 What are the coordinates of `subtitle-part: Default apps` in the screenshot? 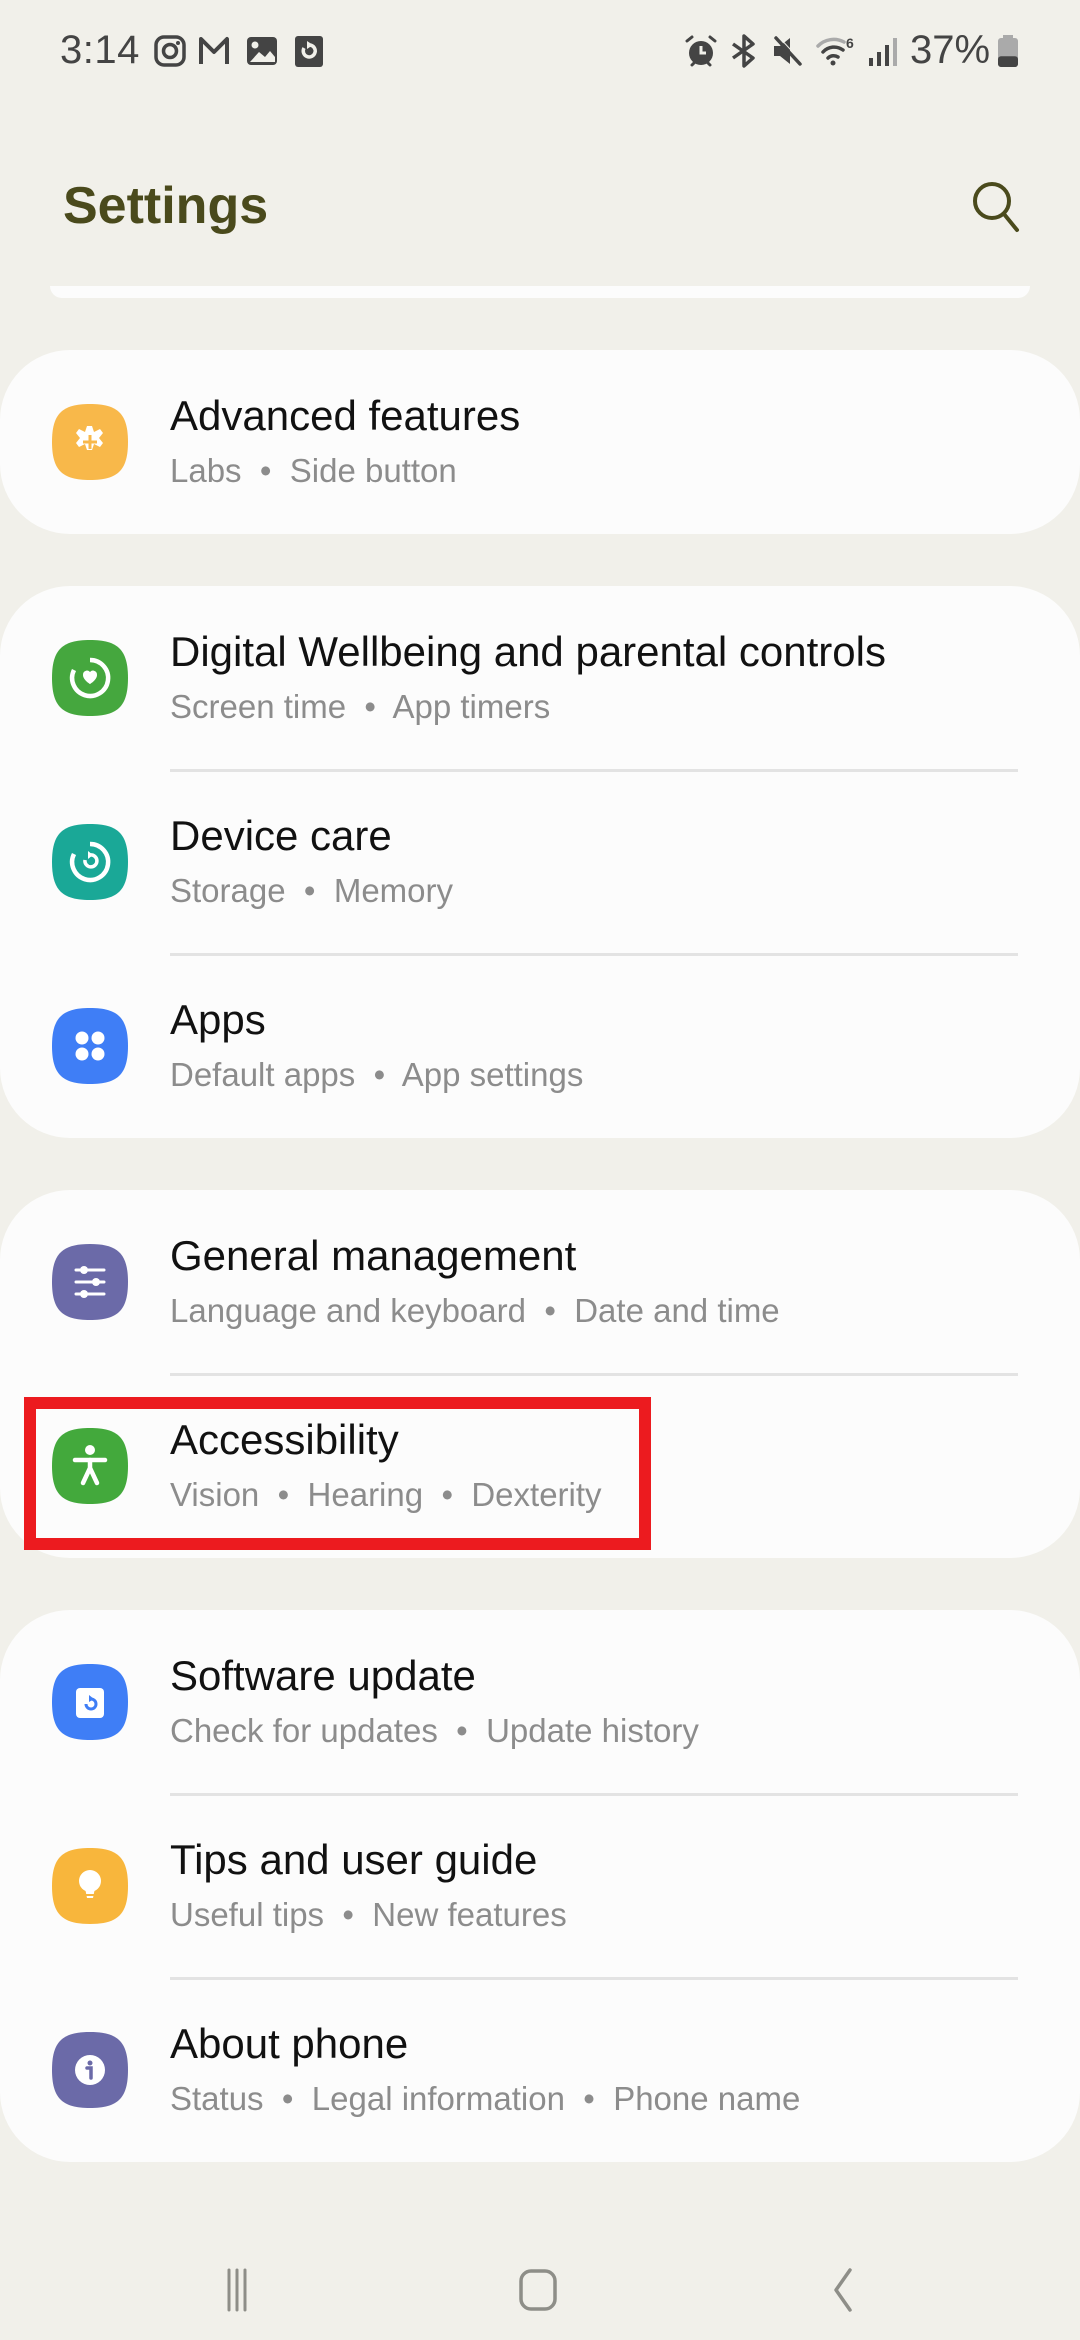 It's located at (263, 1074).